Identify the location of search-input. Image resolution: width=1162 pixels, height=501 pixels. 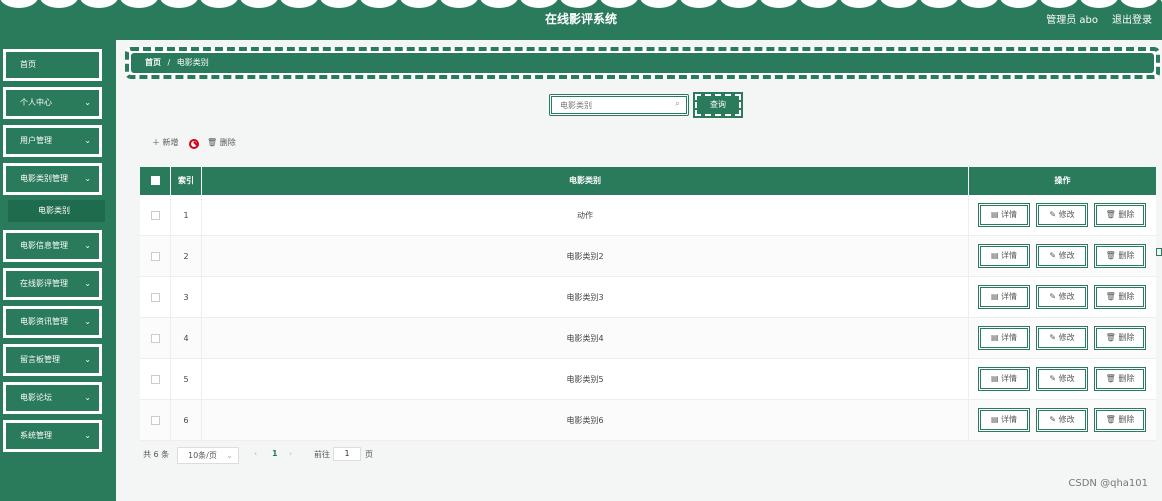
(615, 105).